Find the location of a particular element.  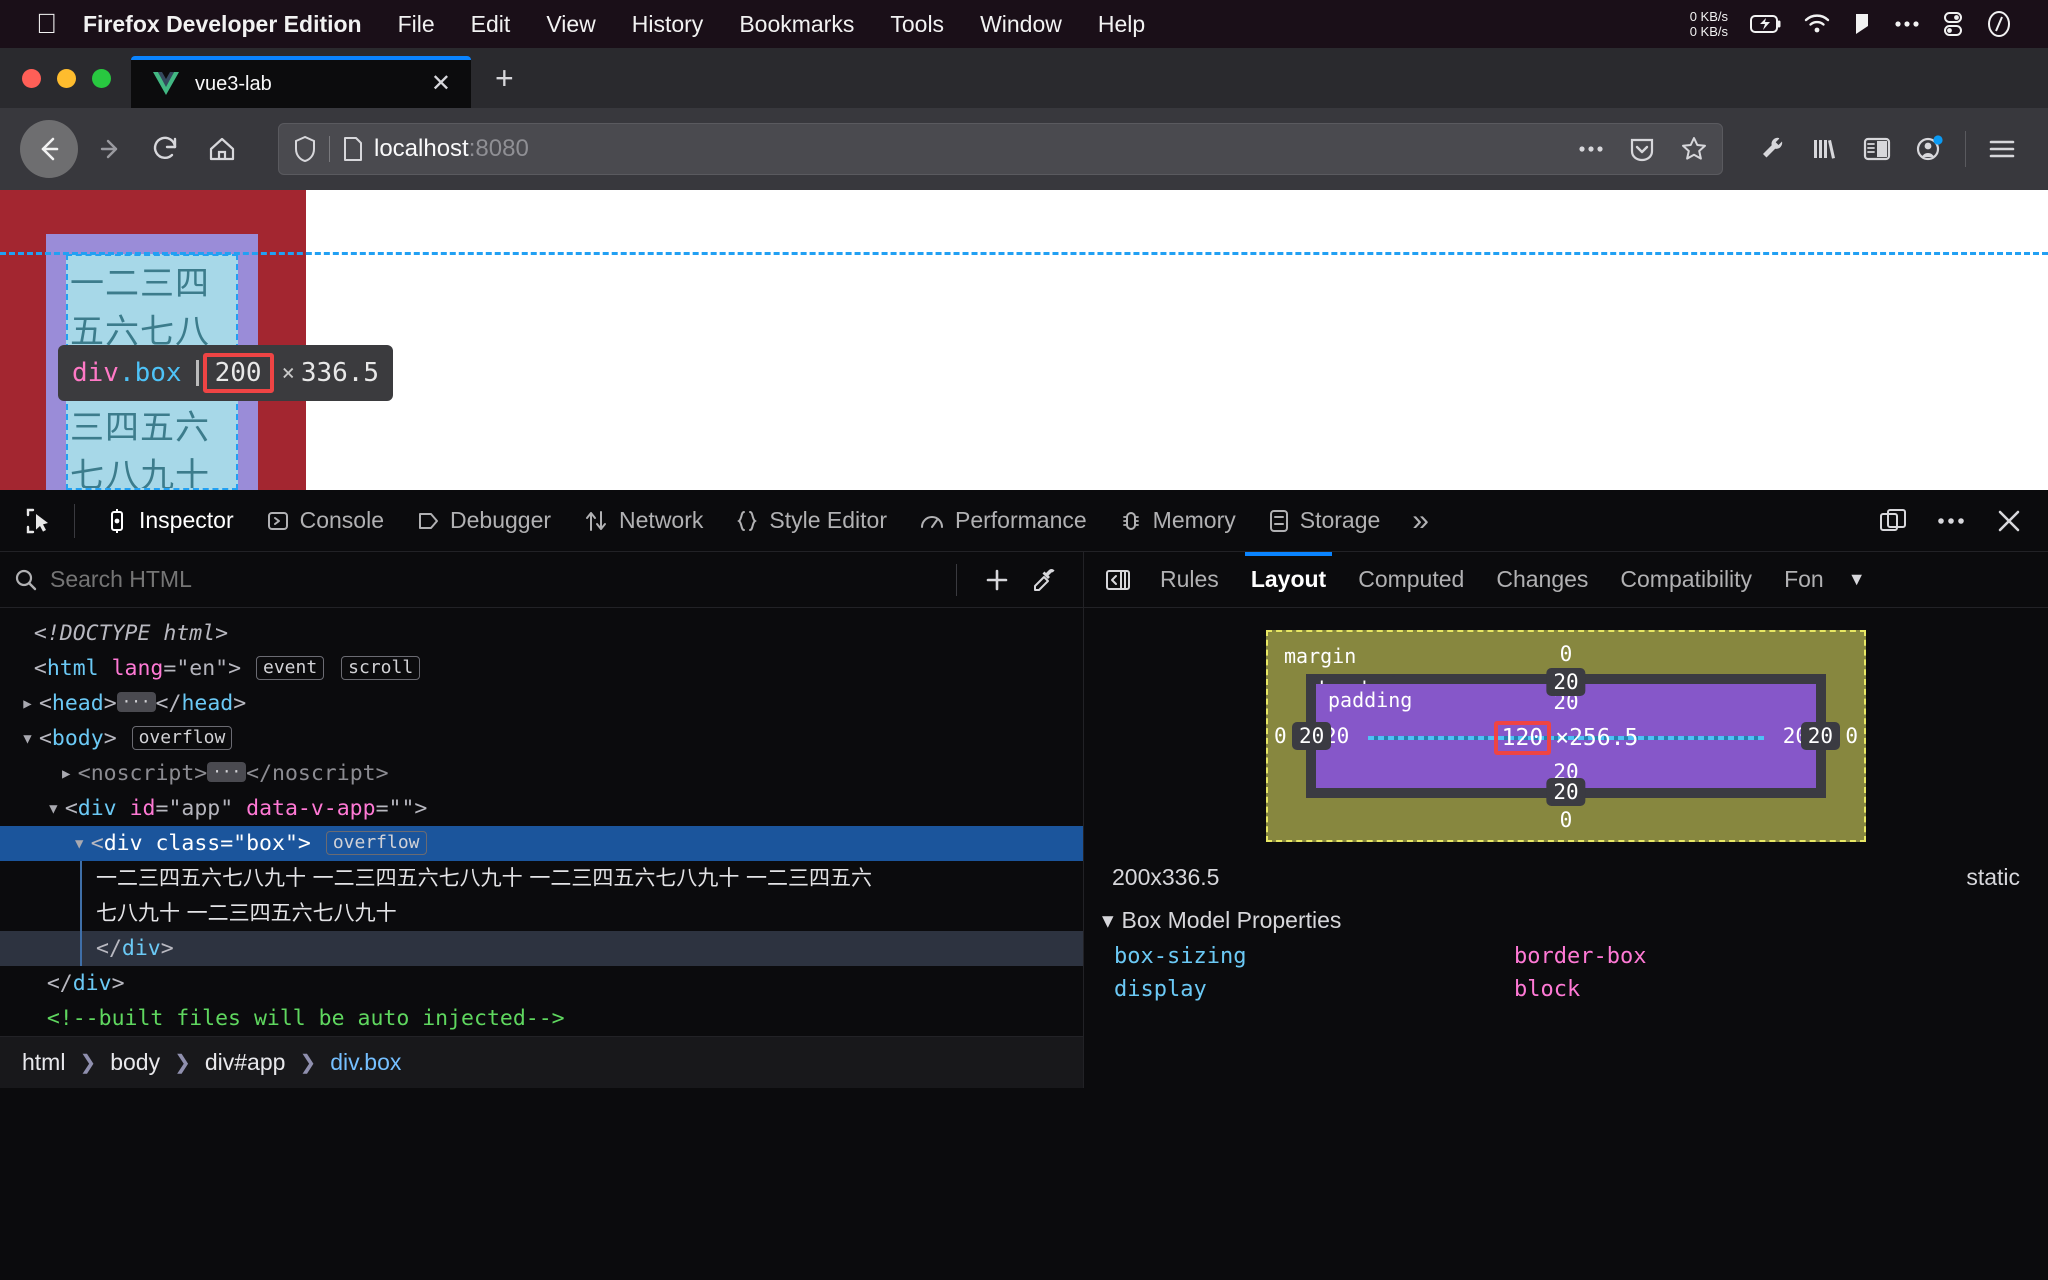

menu-history: History is located at coordinates (668, 24).